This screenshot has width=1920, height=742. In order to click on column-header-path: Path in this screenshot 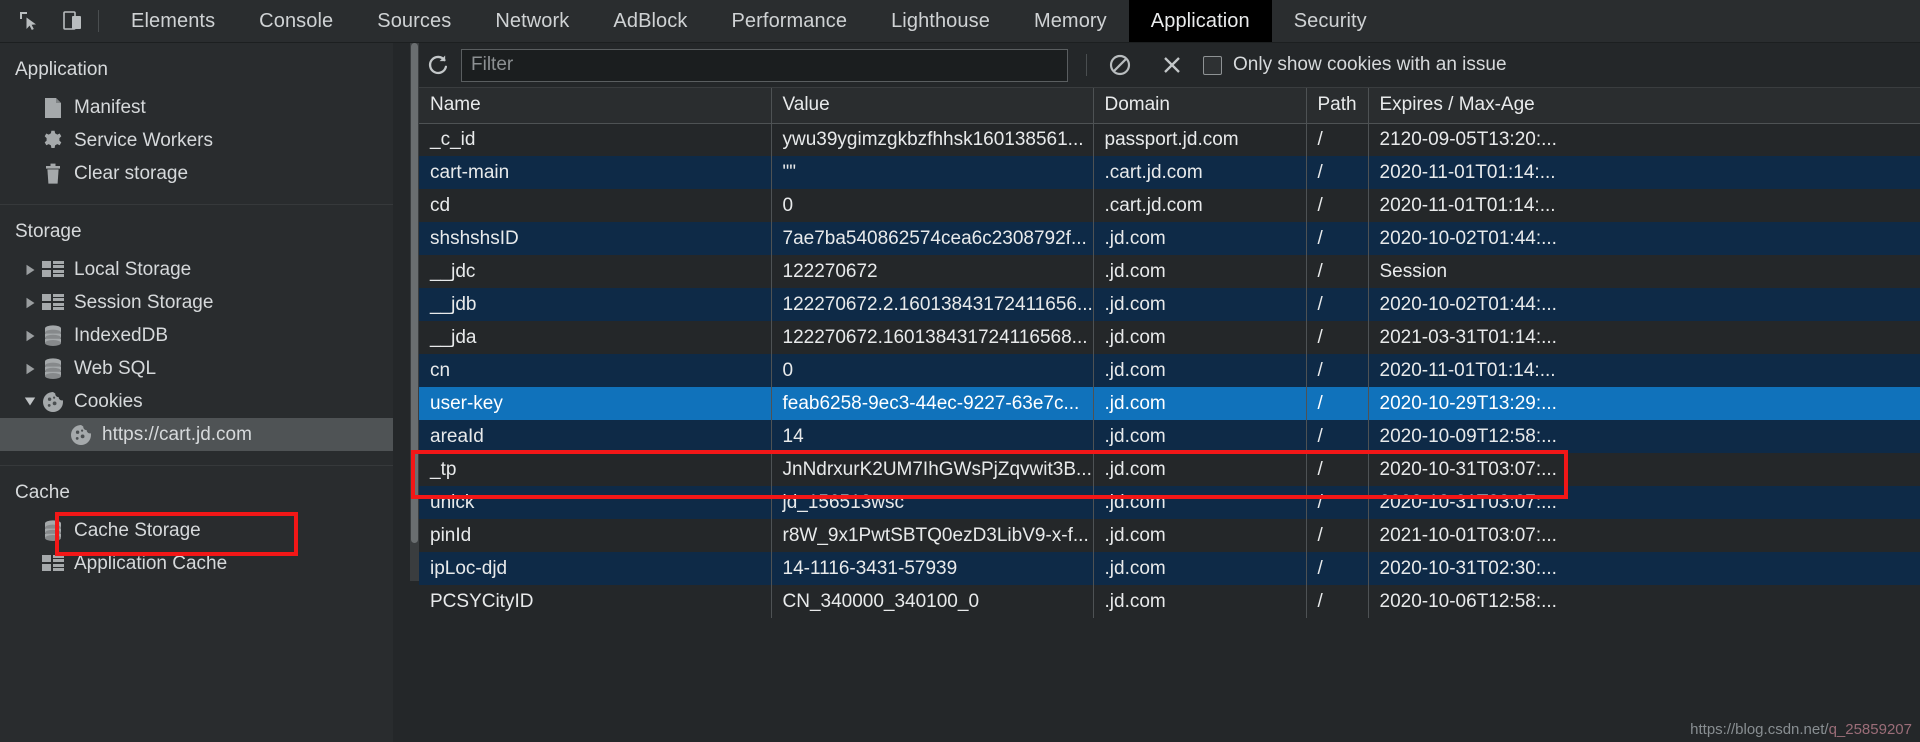, I will do `click(1337, 106)`.